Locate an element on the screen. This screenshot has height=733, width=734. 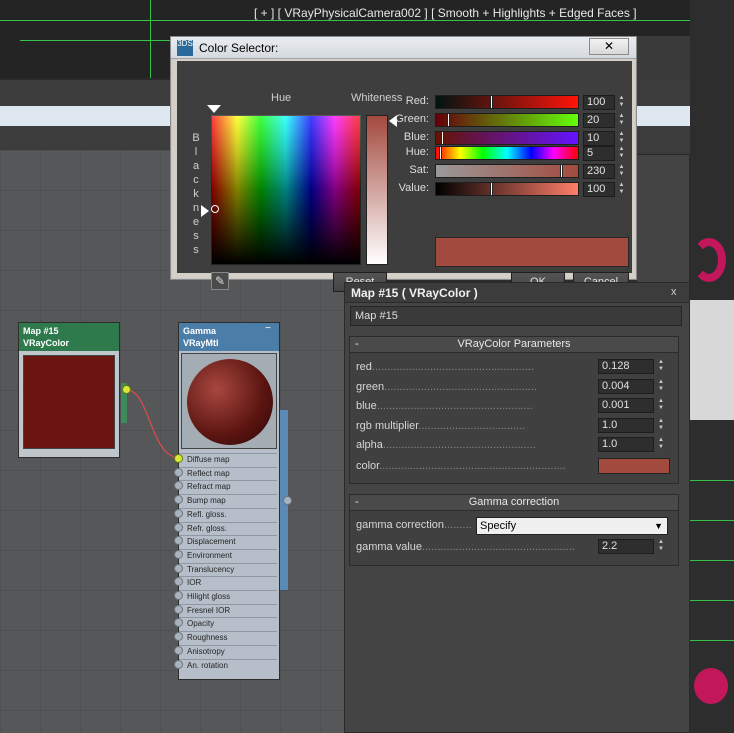
color-channel-value: 10 is located at coordinates (599, 138).